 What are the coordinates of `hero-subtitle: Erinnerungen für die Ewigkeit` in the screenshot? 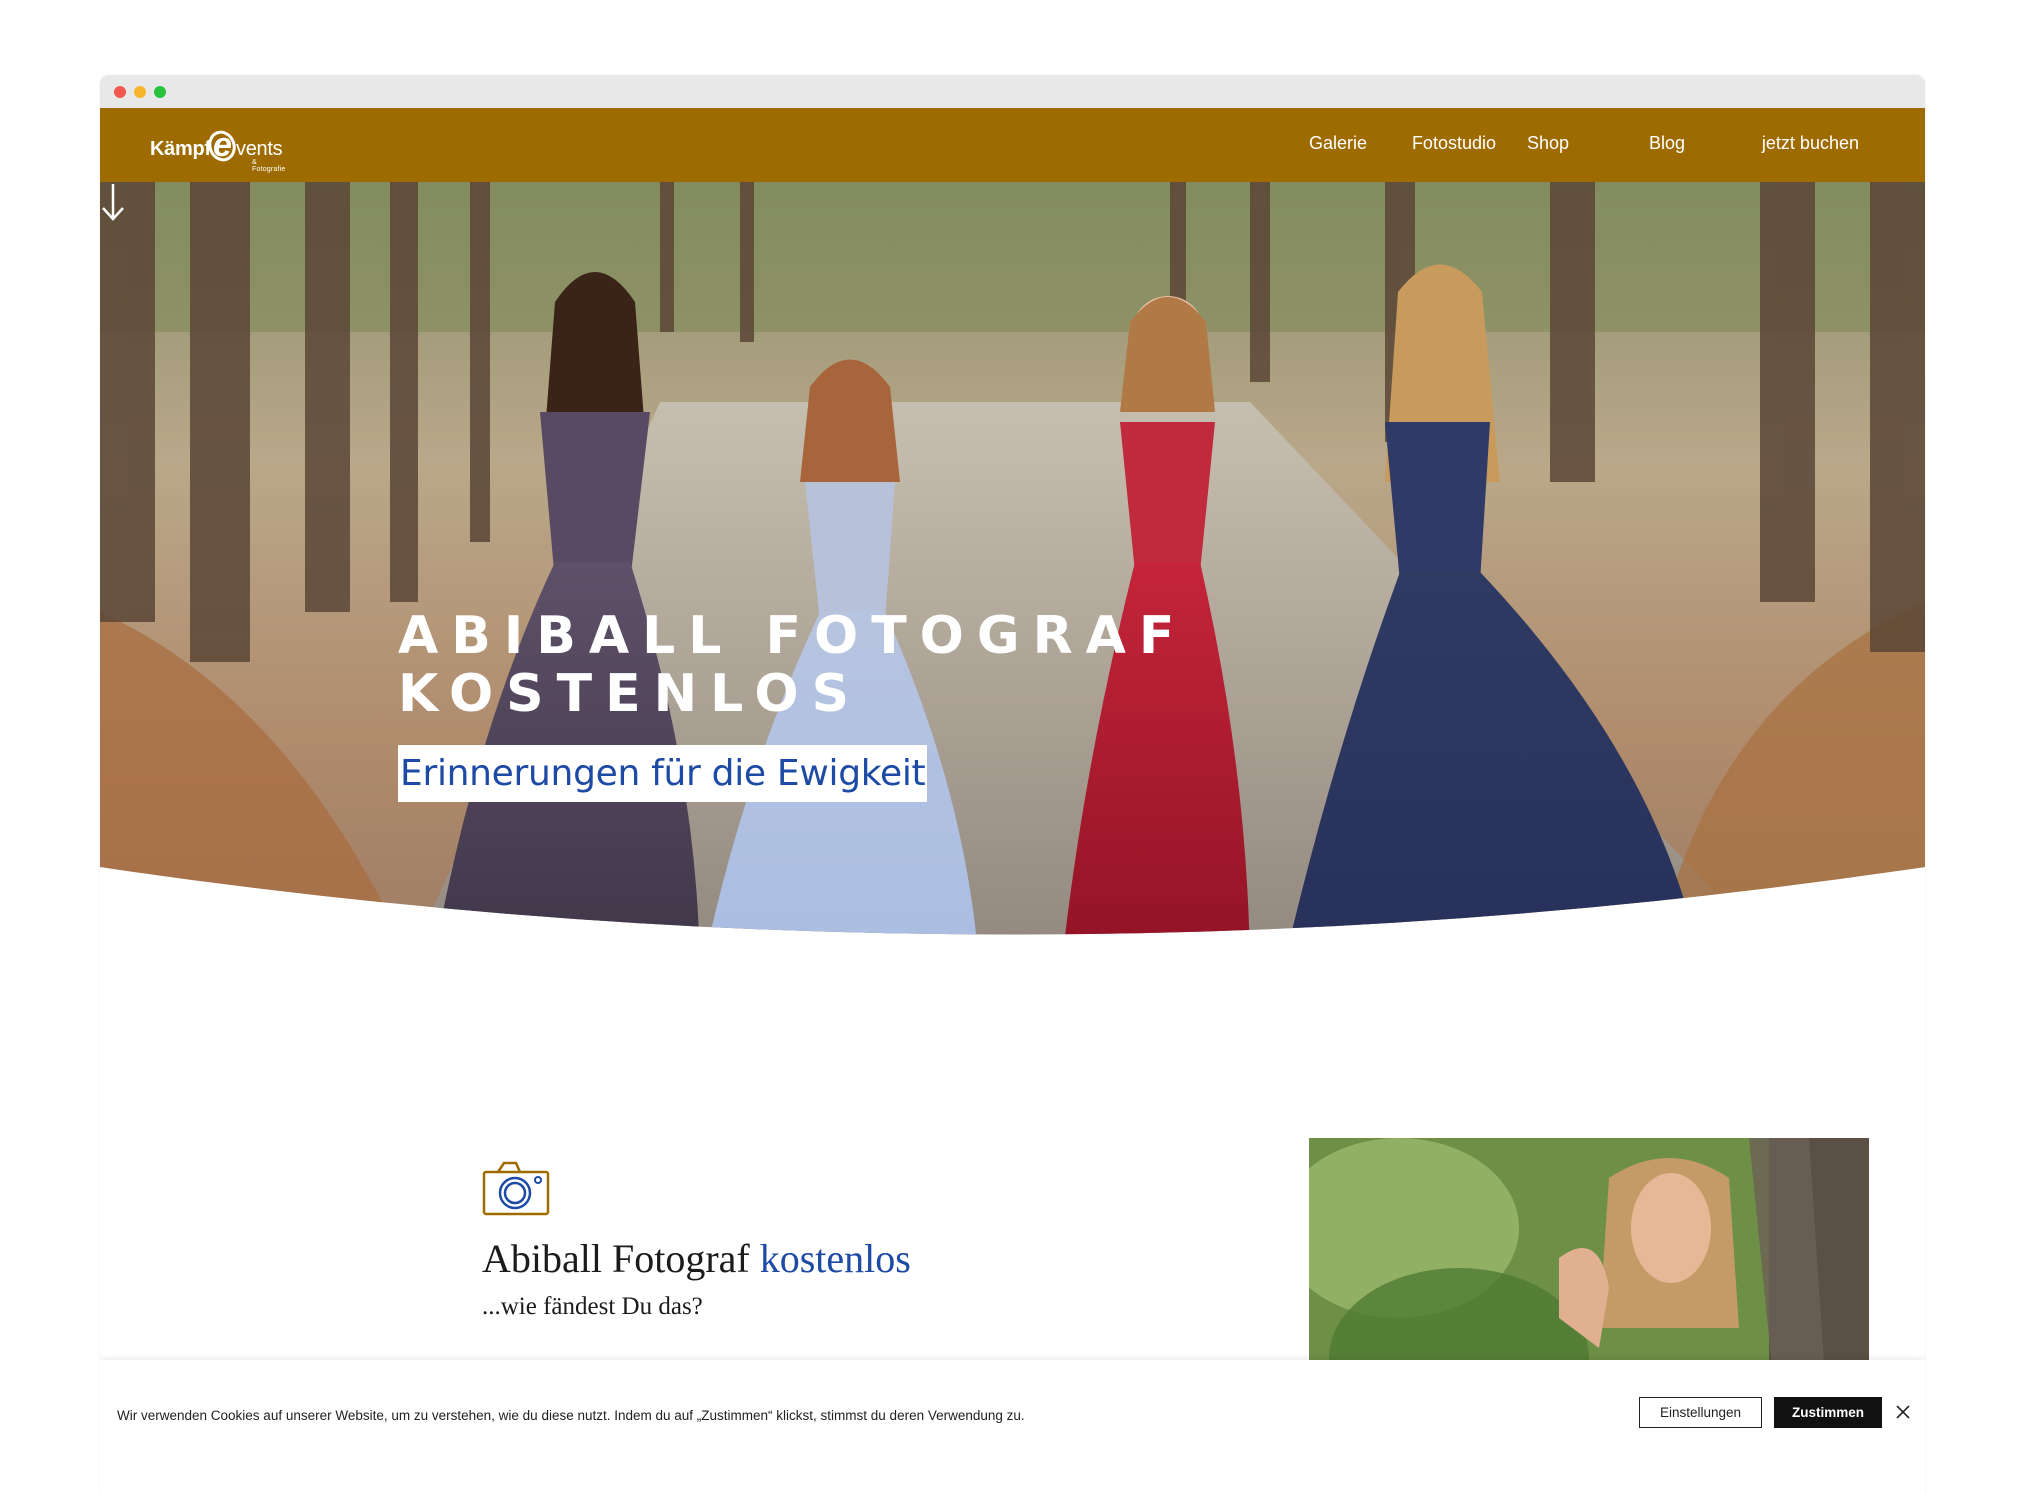 It's located at (663, 773).